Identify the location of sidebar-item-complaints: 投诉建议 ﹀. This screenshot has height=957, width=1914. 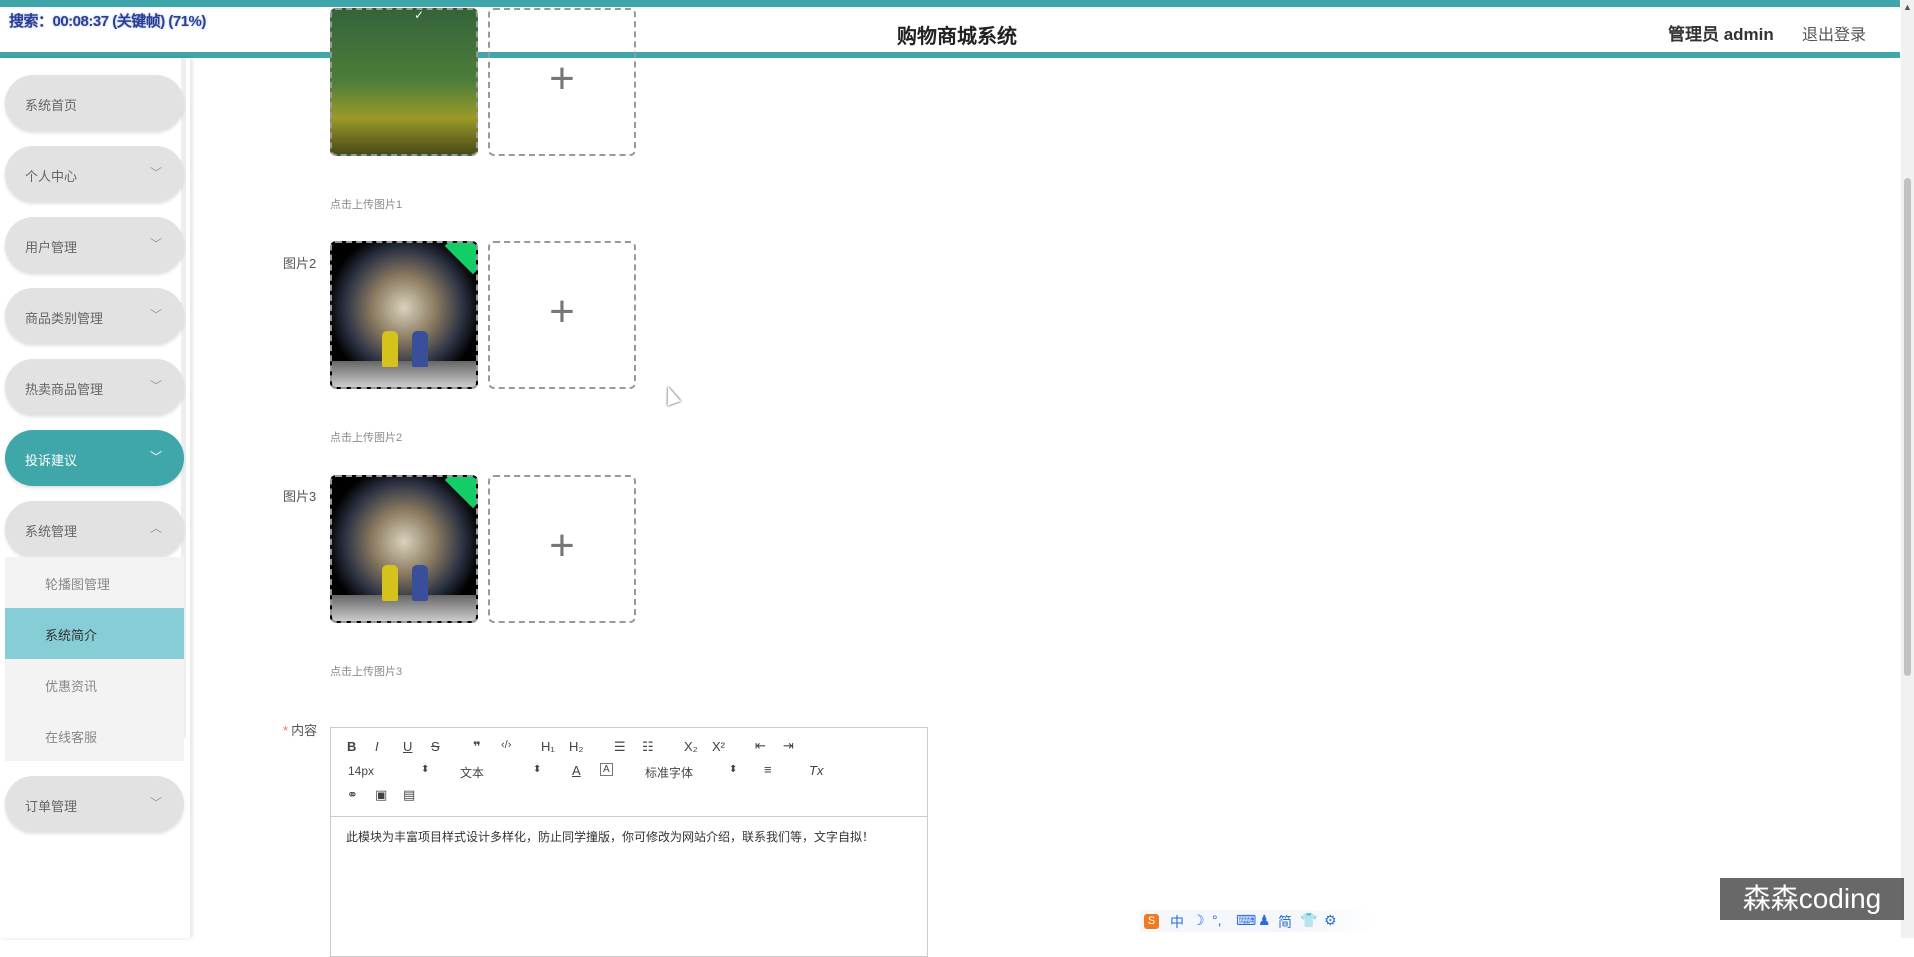
(94, 458).